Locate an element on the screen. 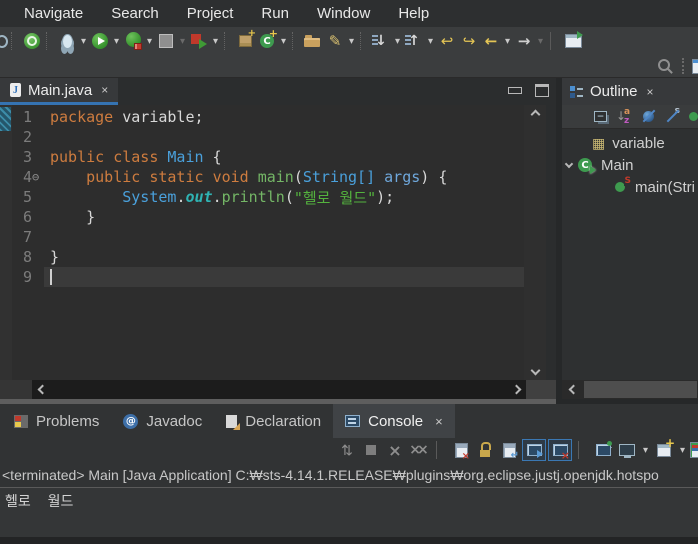 This screenshot has width=698, height=544. coverage-dropdown-icon is located at coordinates (149, 41).